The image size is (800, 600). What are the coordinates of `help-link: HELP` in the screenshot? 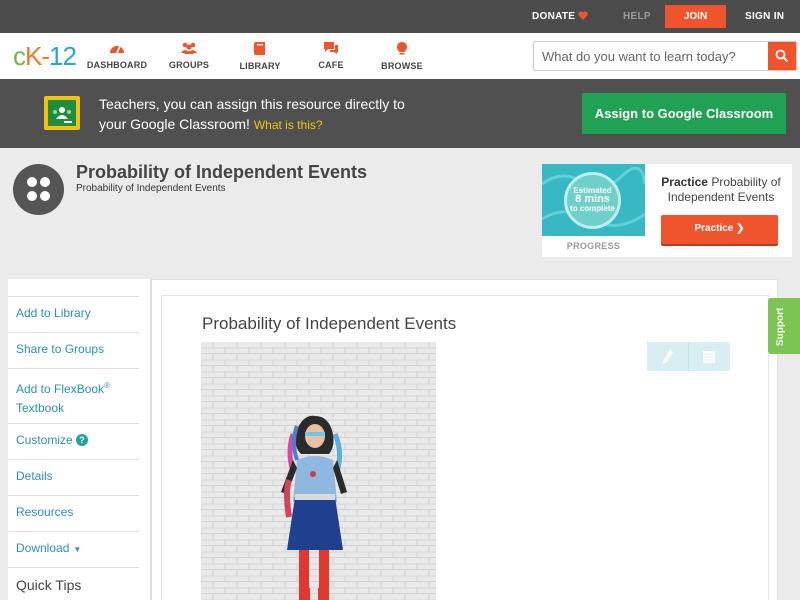 It's located at (637, 16).